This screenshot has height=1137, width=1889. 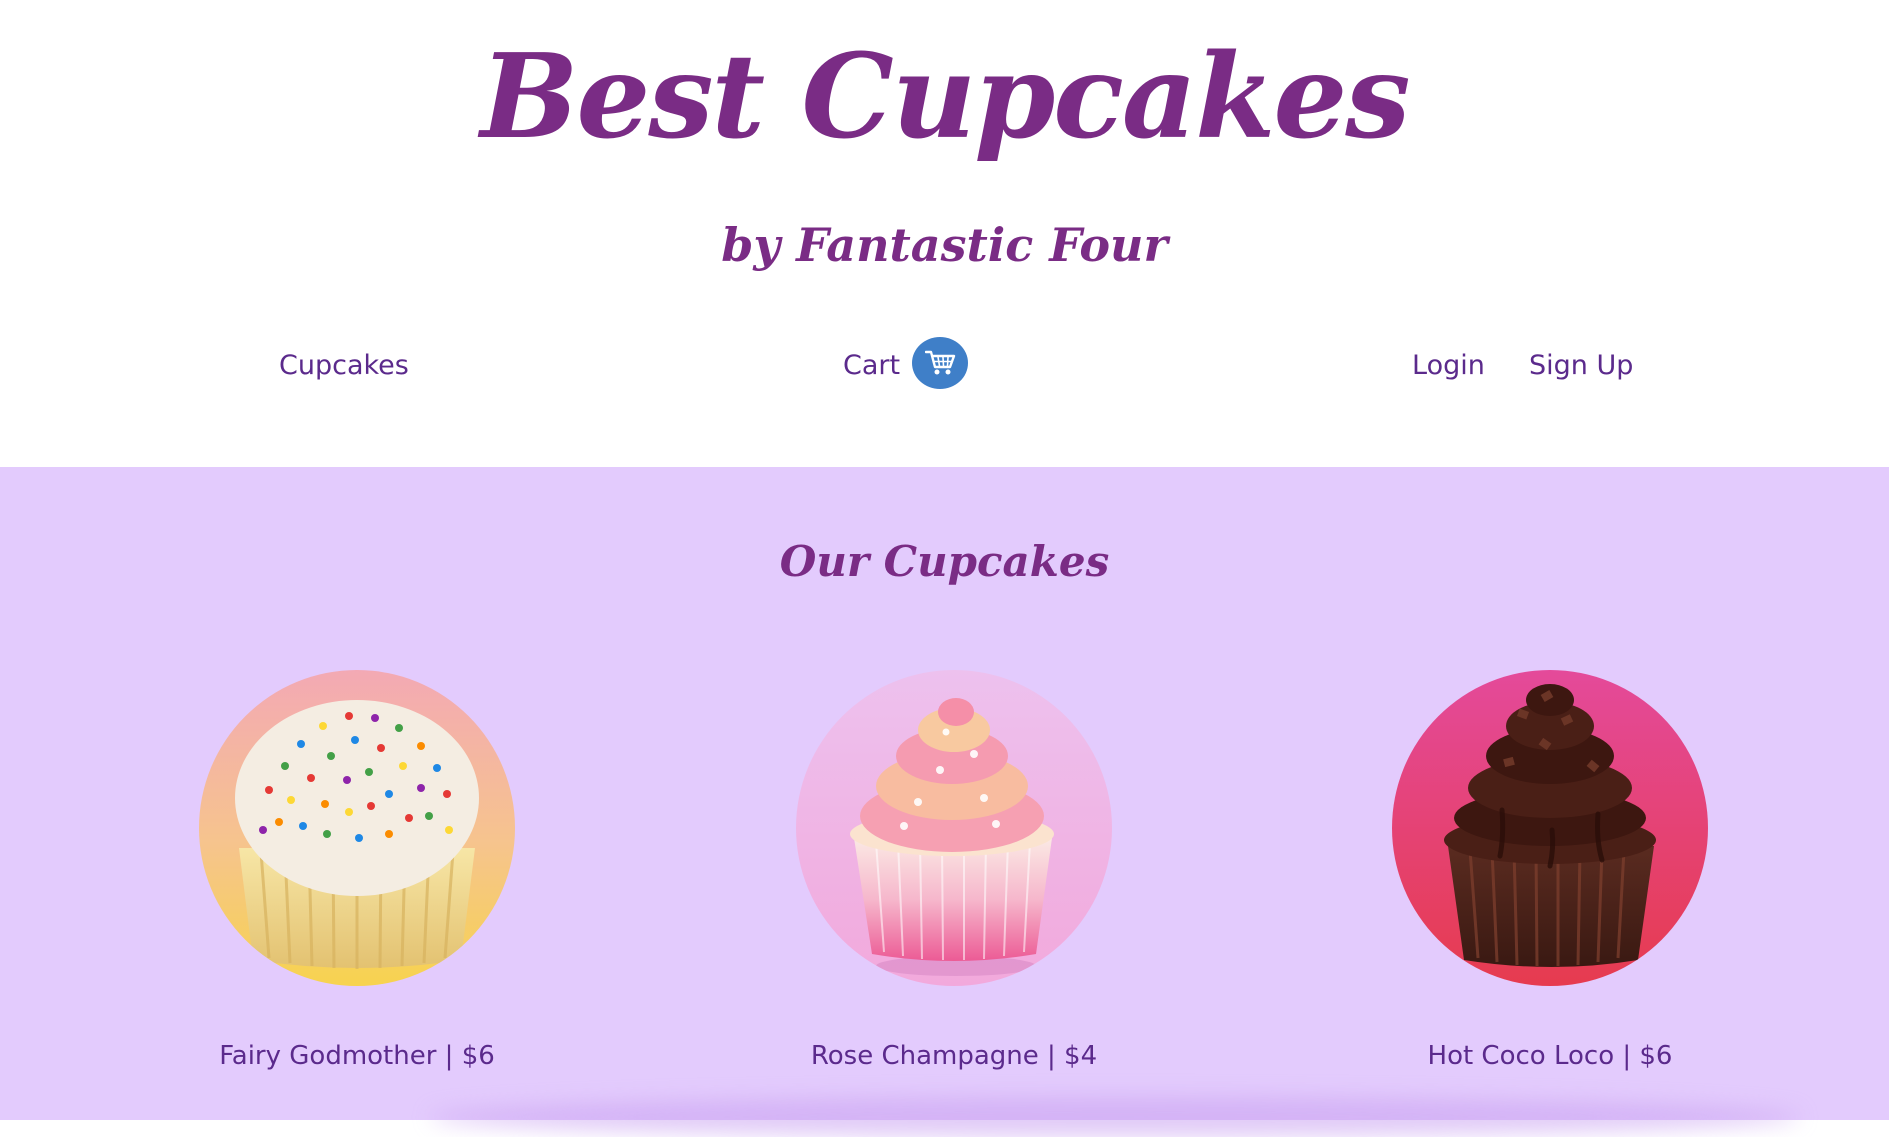 I want to click on site-subtitle: by Fantastic Four, so click(x=944, y=245).